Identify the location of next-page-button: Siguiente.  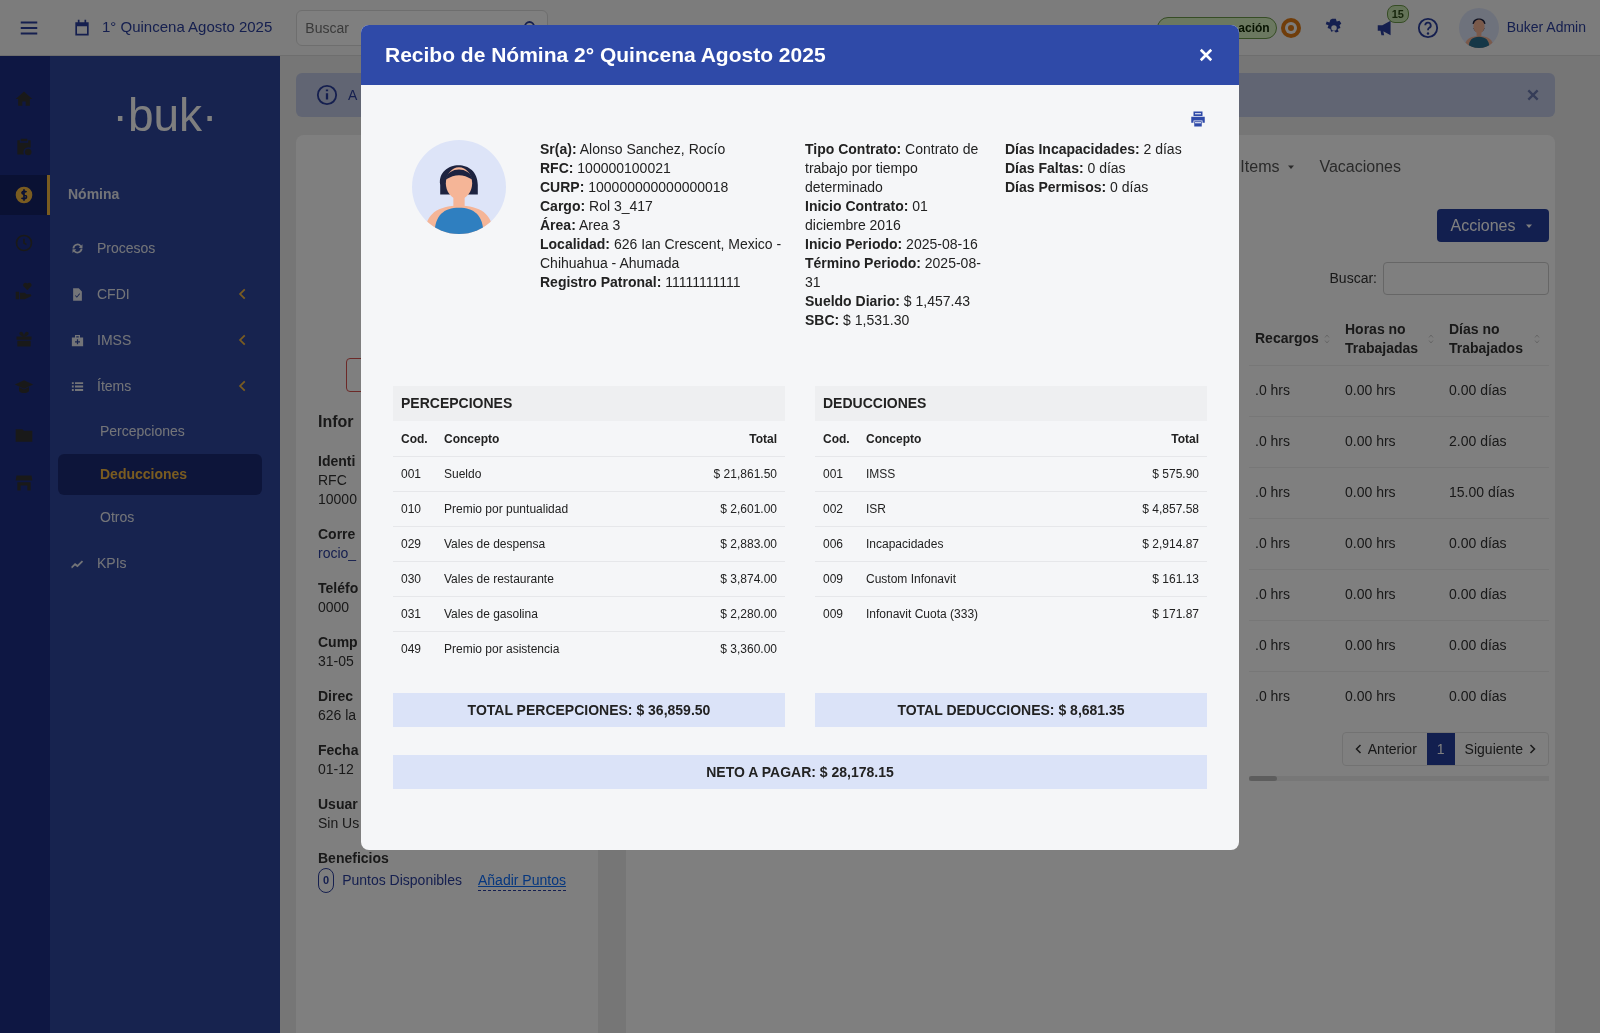
(1501, 749).